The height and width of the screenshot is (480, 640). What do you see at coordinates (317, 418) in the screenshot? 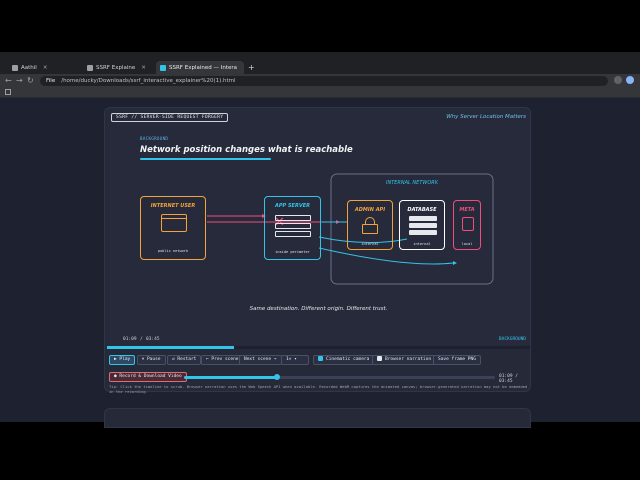
I see `next-section-card` at bounding box center [317, 418].